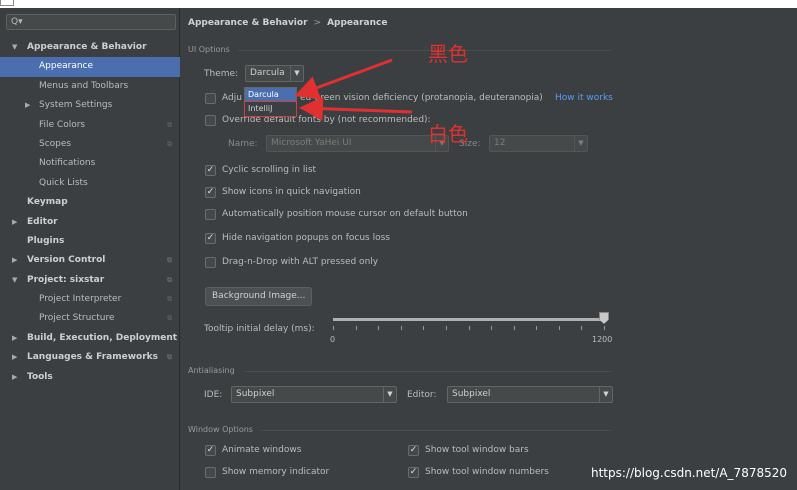 This screenshot has width=797, height=490. Describe the element at coordinates (90, 318) in the screenshot. I see `sidebar-item-project-structure: Project Structure ⧉` at that location.